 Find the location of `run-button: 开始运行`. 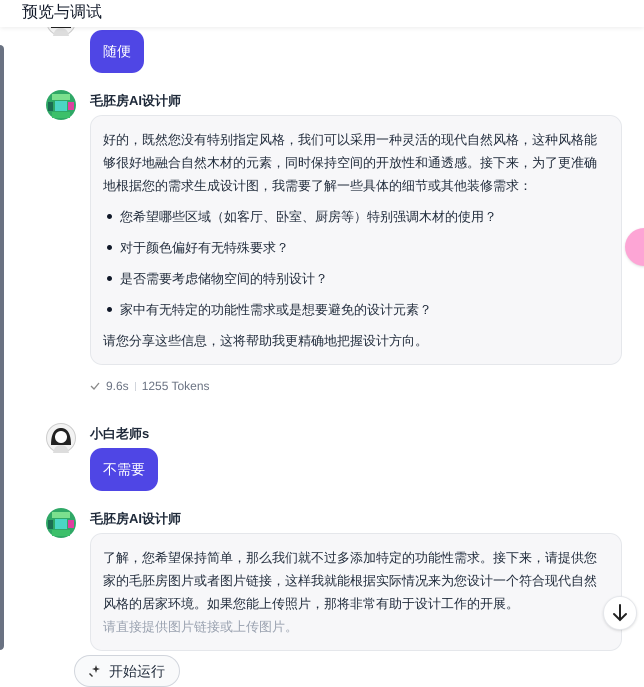

run-button: 开始运行 is located at coordinates (127, 671).